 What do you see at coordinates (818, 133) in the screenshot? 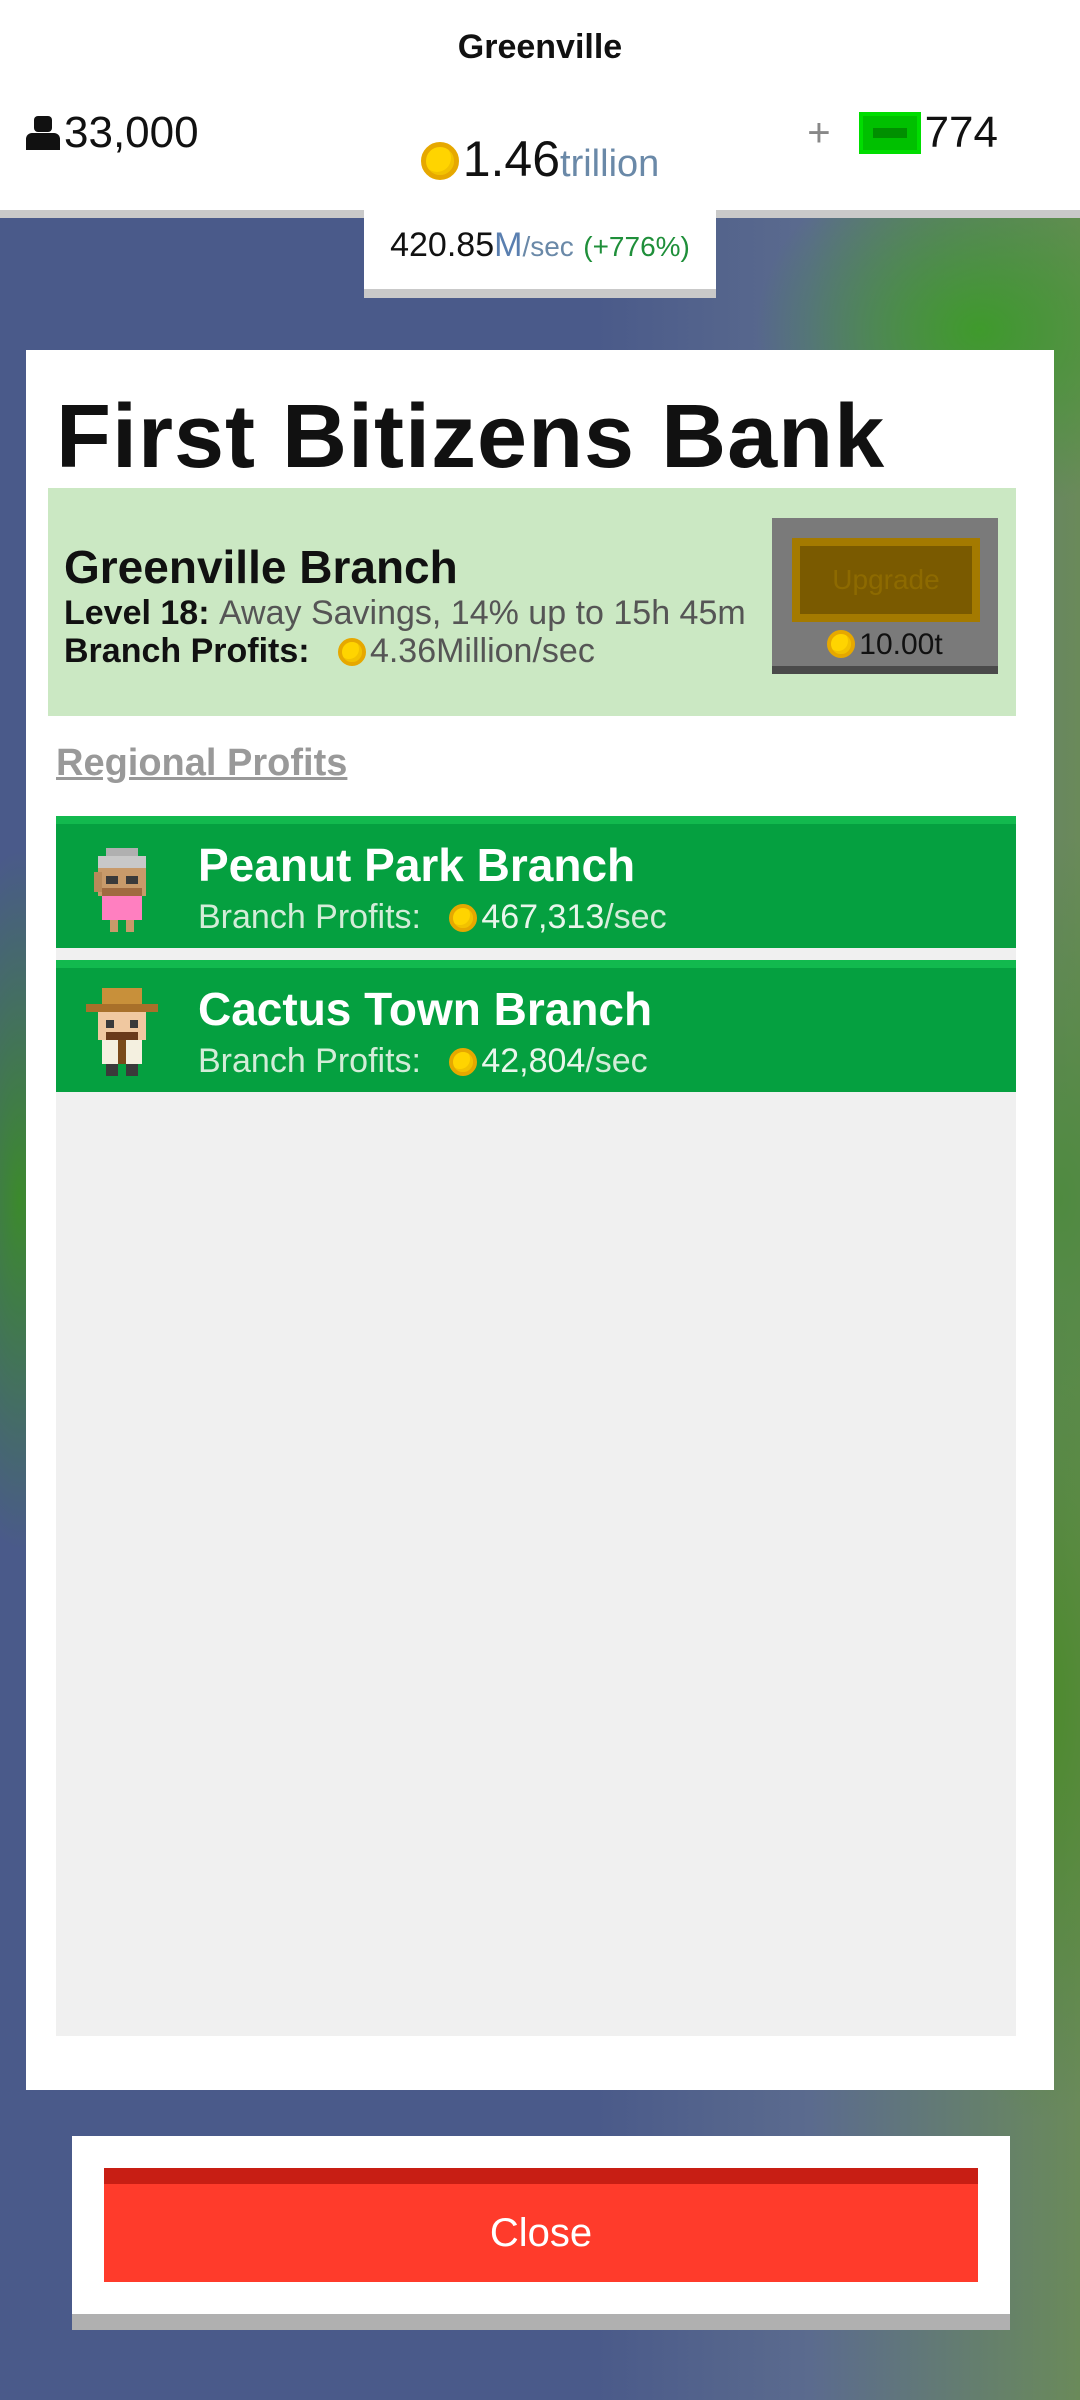
I see `add-gems-button: +` at bounding box center [818, 133].